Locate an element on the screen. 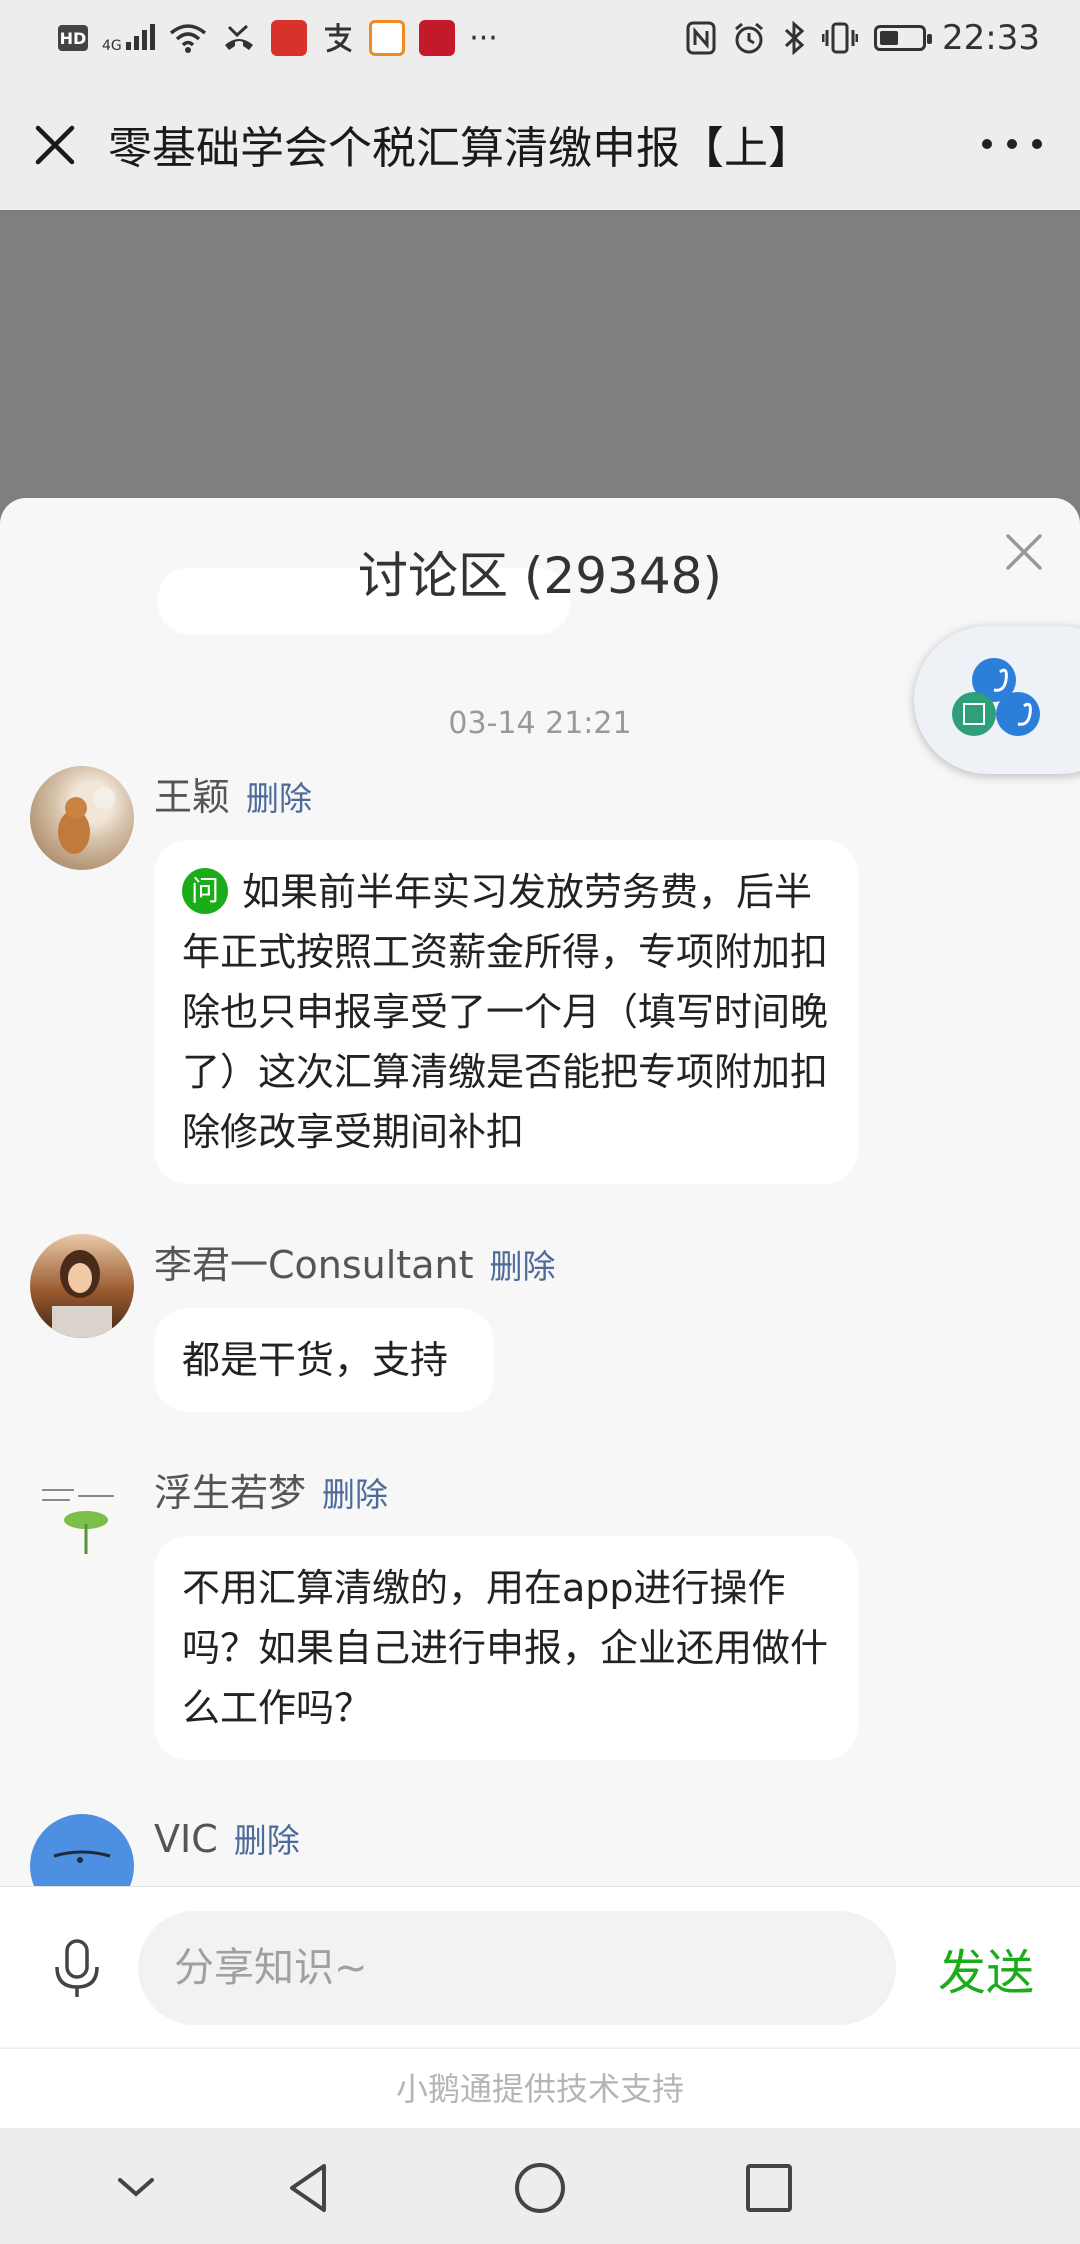 This screenshot has width=1080, height=2244. status-bar: HD 4G ··· 22:33 is located at coordinates (540, 40).